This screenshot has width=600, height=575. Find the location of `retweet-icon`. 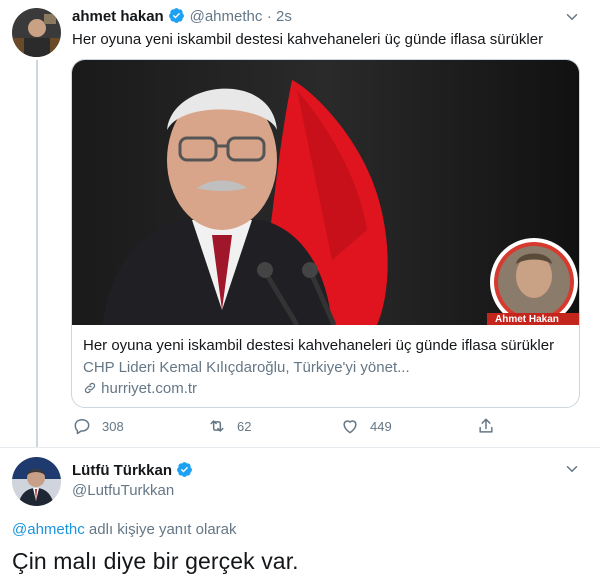

retweet-icon is located at coordinates (217, 426).